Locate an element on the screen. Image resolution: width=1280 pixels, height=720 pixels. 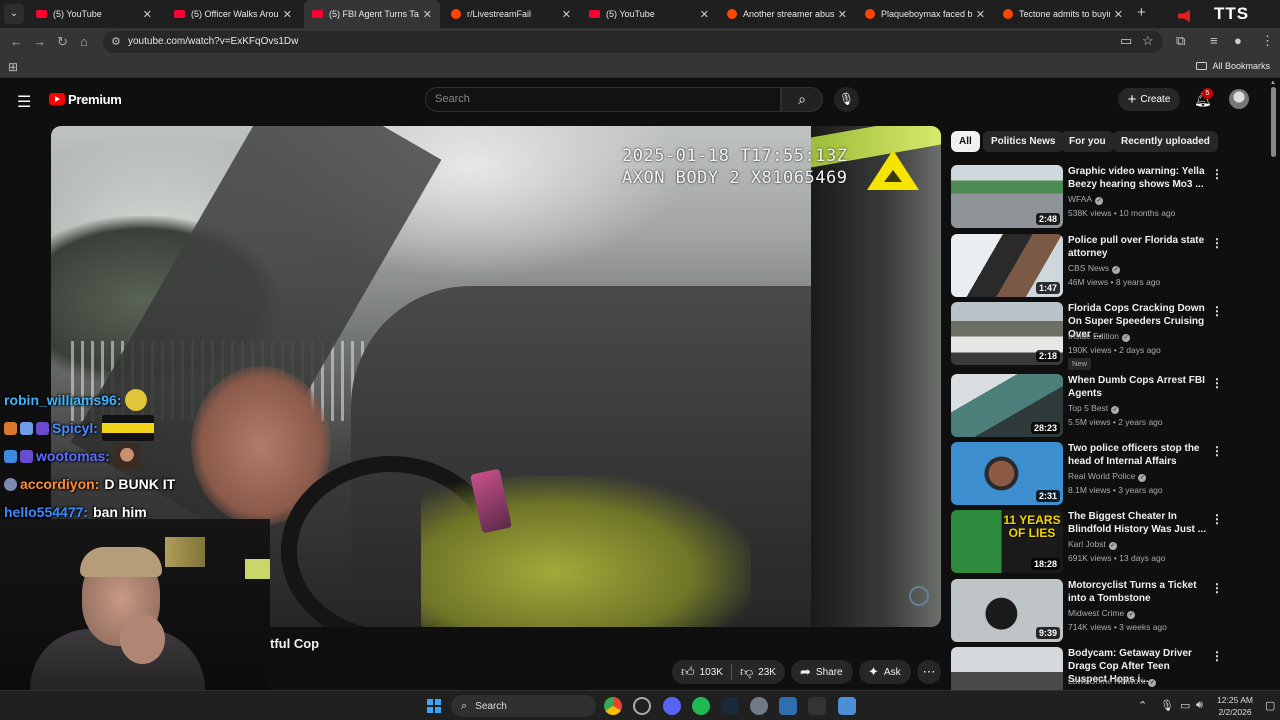
video-thumbnail: 11 YEARS OF LIES 18:28 is located at coordinates (1007, 541).